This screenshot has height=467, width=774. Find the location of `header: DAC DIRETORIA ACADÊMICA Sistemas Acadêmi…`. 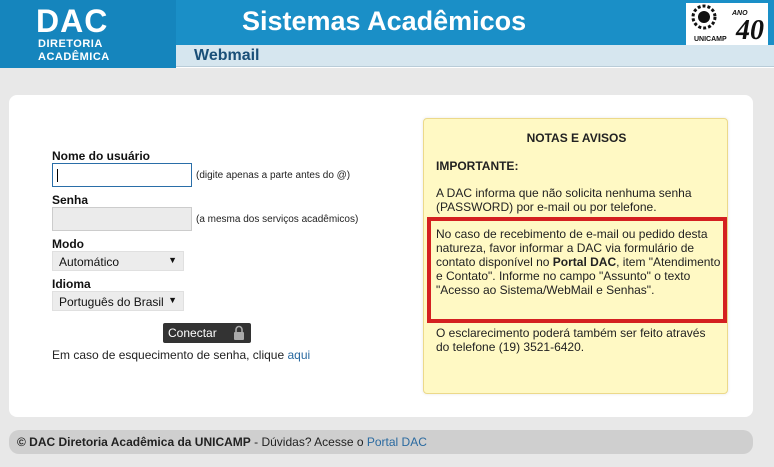

header: DAC DIRETORIA ACADÊMICA Sistemas Acadêmi… is located at coordinates (387, 34).